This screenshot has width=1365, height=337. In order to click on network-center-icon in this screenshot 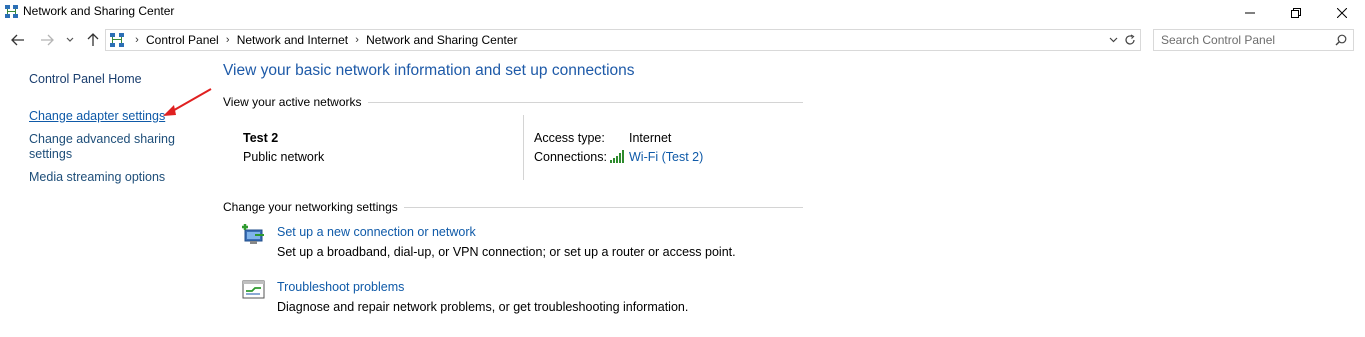, I will do `click(11, 11)`.